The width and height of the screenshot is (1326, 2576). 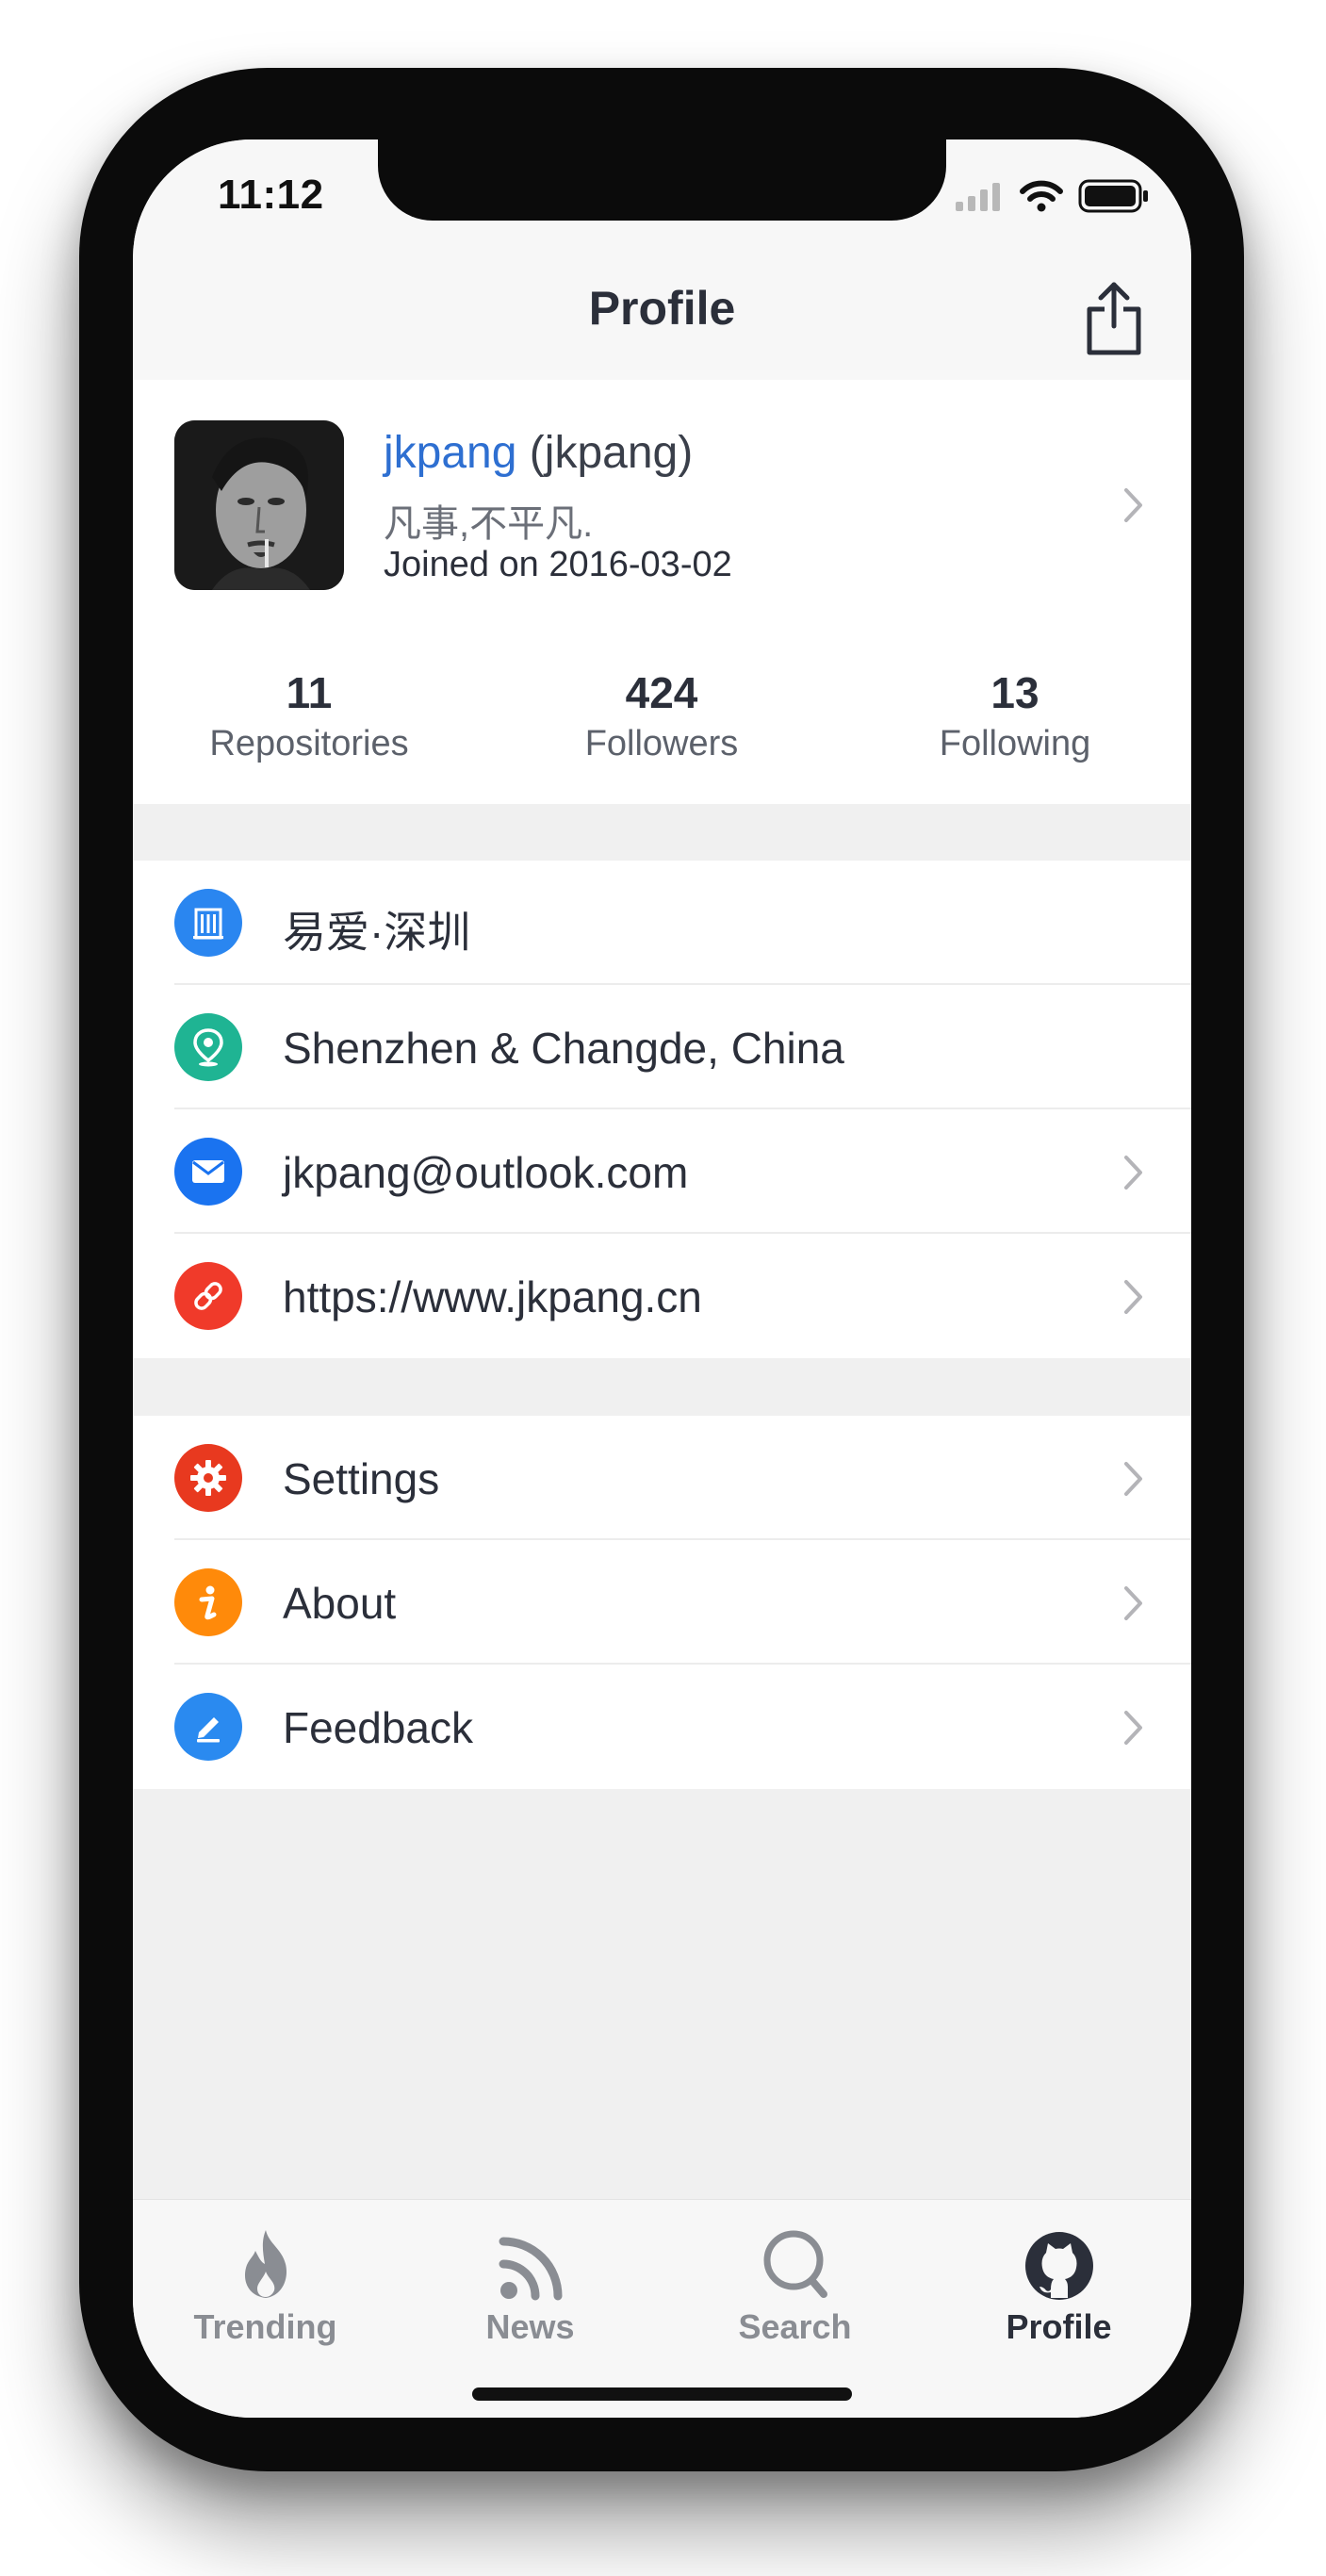 I want to click on edit-icon, so click(x=208, y=1727).